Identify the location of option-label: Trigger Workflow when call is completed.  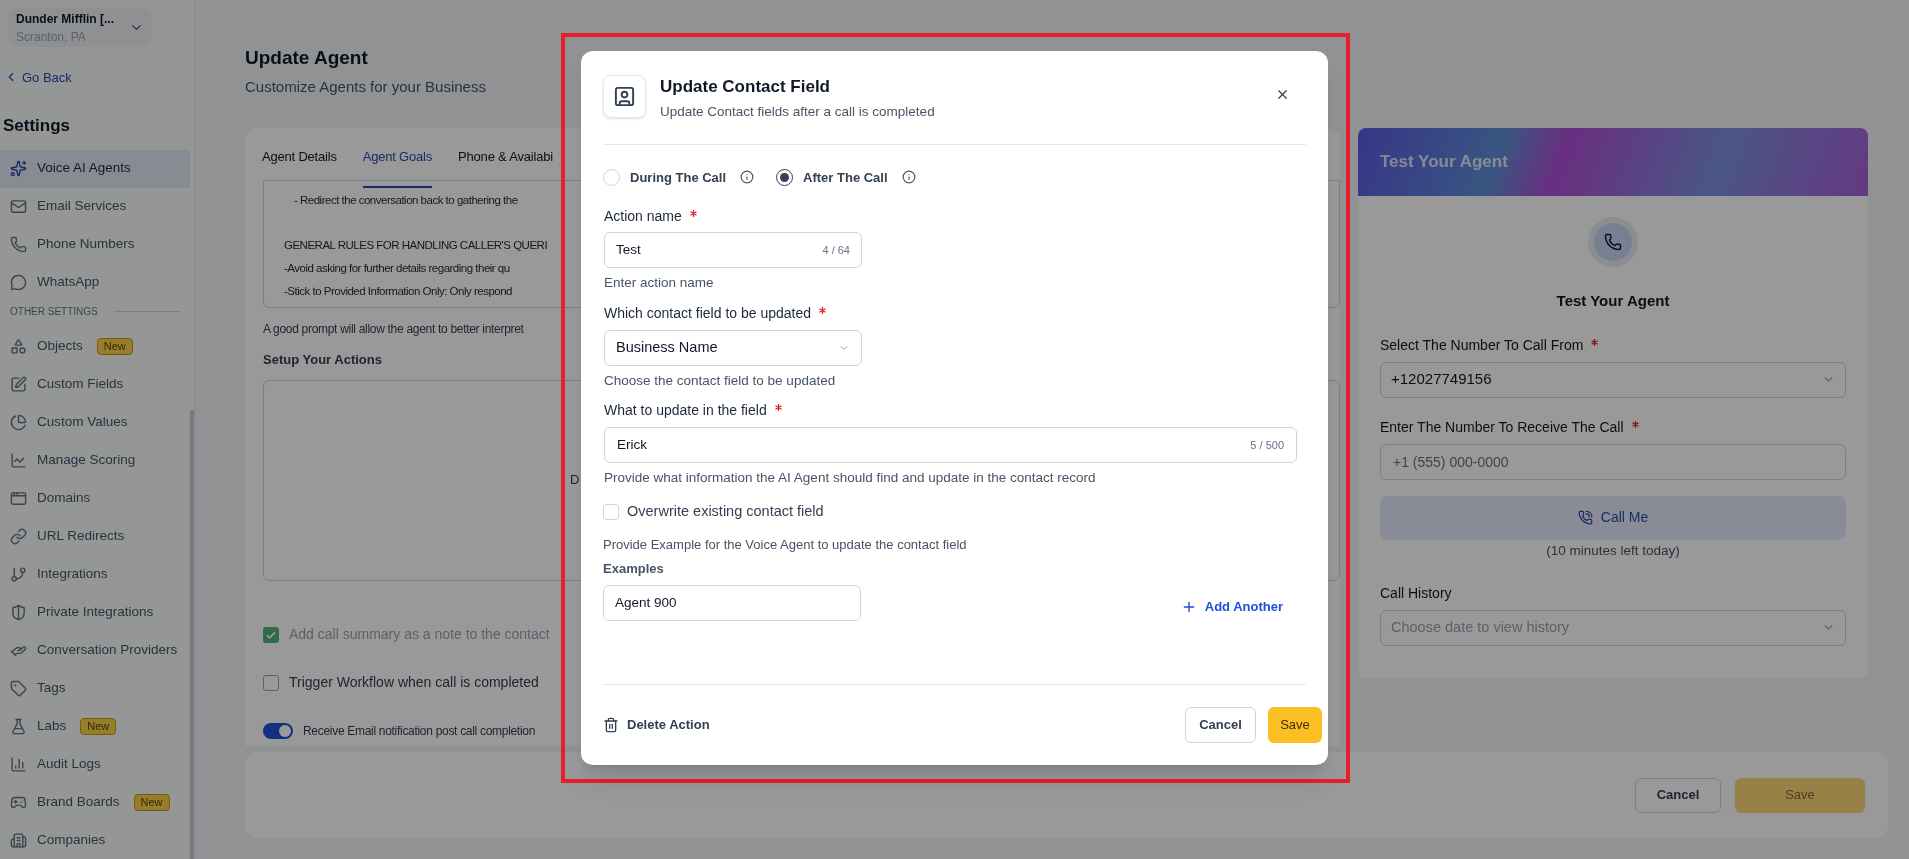
(414, 682).